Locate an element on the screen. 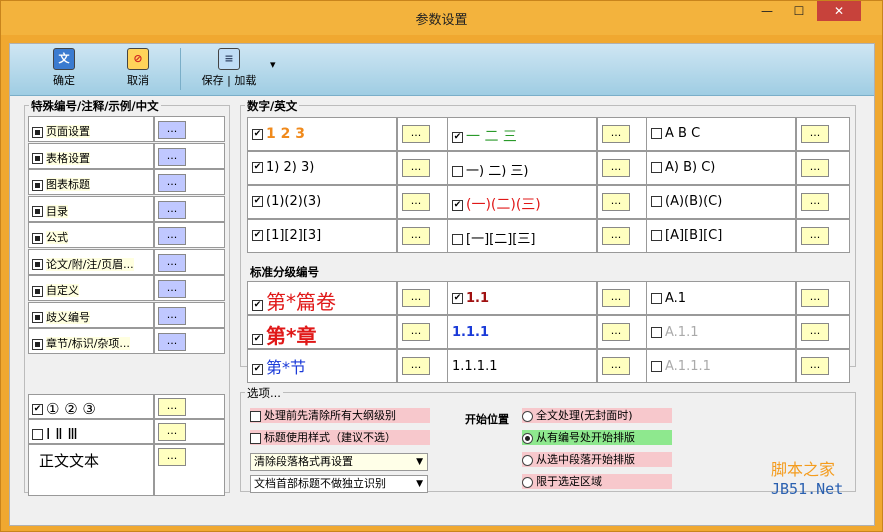 The width and height of the screenshot is (883, 532). save-load-button: ≡ 保存 | 加载 is located at coordinates (229, 68).